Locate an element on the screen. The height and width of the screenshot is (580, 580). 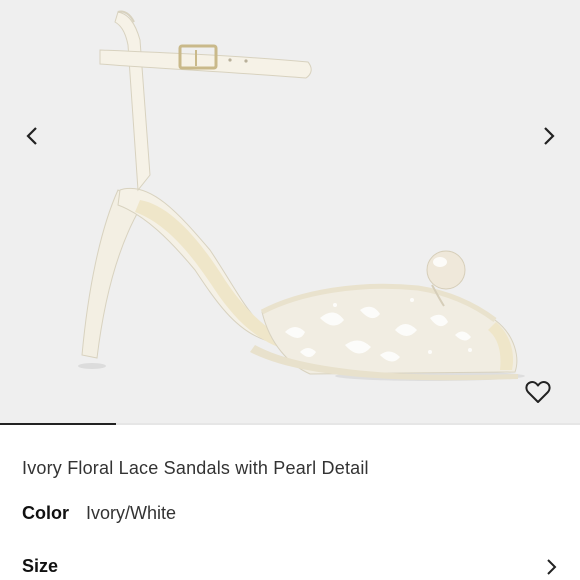
add-to-wishlist-button is located at coordinates (538, 392).